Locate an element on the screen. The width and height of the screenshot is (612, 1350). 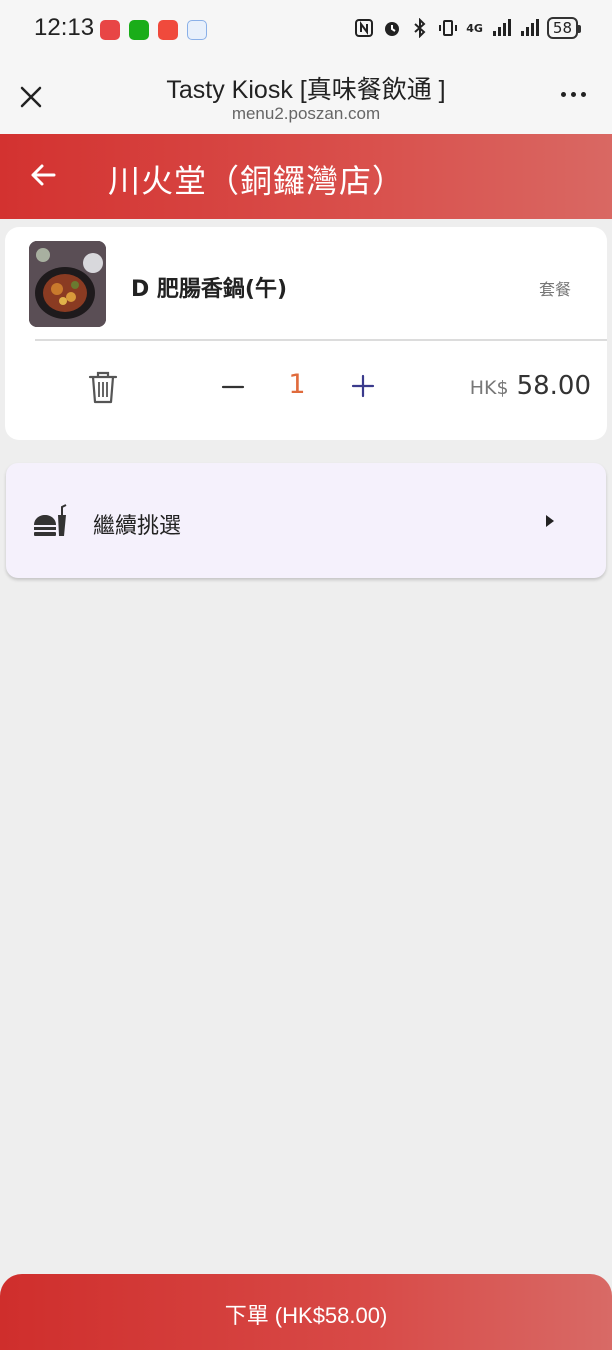
status-time: 12:13 is located at coordinates (64, 27).